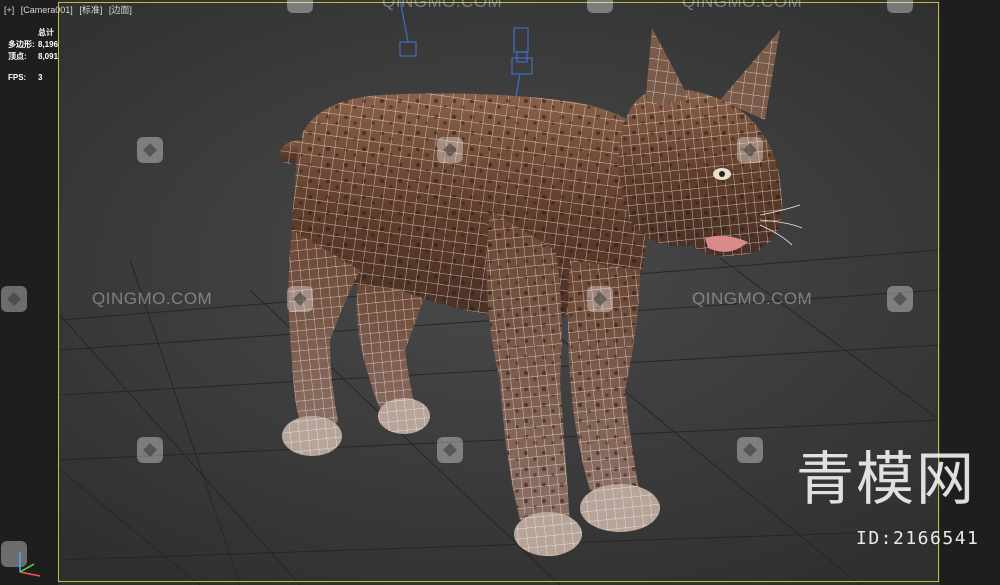 This screenshot has height=585, width=1000. I want to click on stats-fps-value: 3, so click(40, 77).